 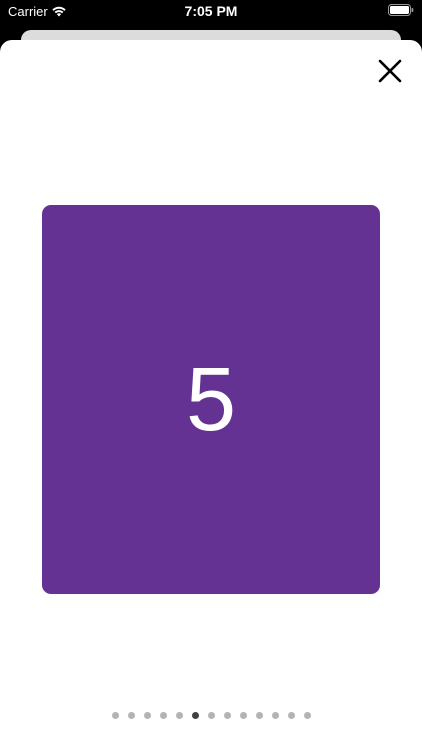 I want to click on card-number: 5, so click(x=211, y=399).